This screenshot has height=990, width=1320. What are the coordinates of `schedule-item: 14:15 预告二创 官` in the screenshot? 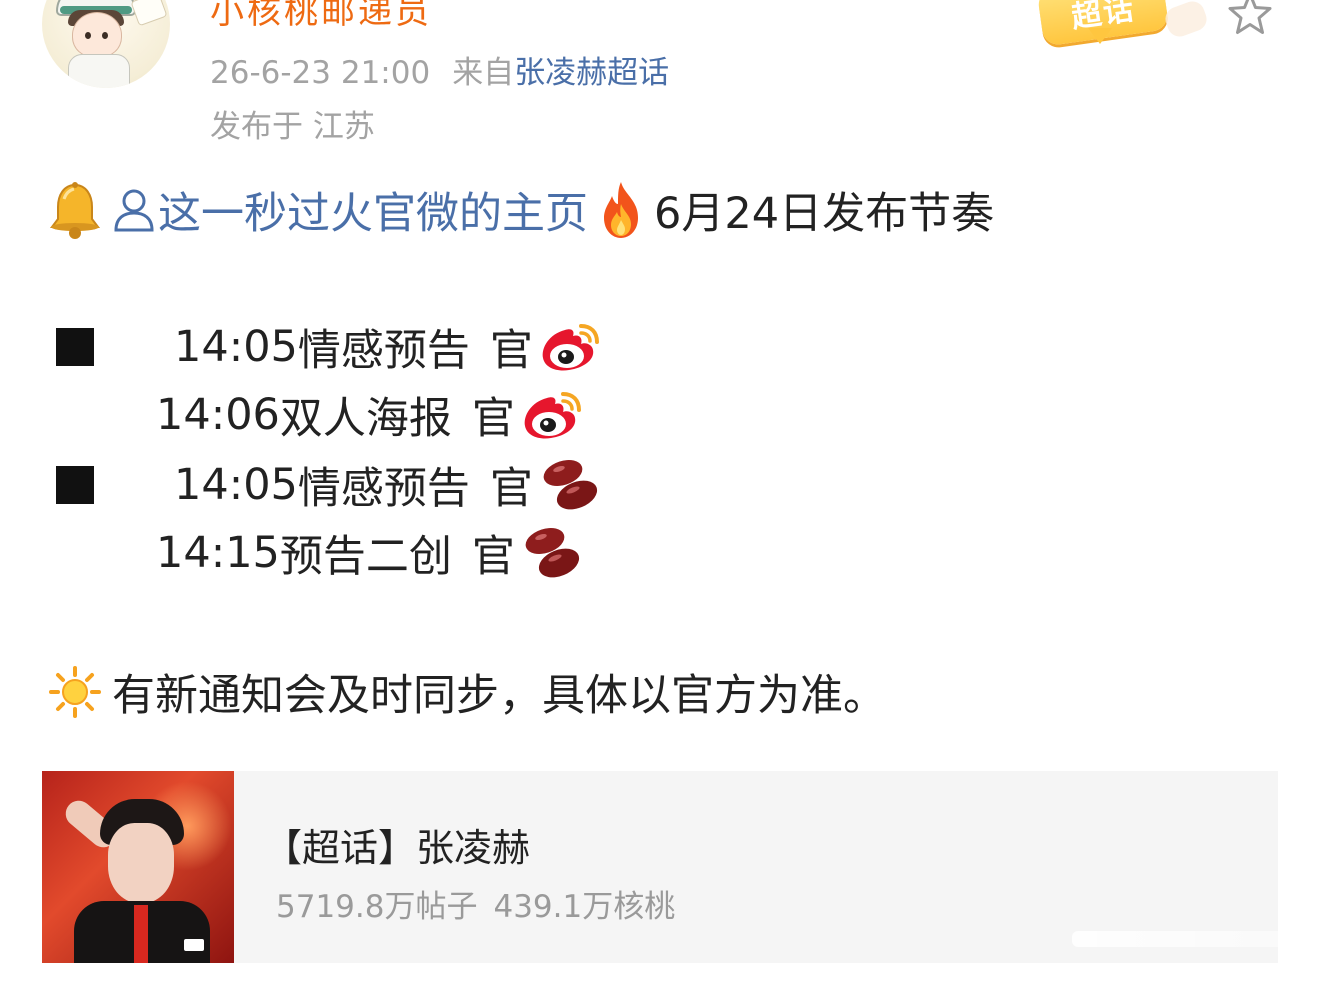 It's located at (369, 553).